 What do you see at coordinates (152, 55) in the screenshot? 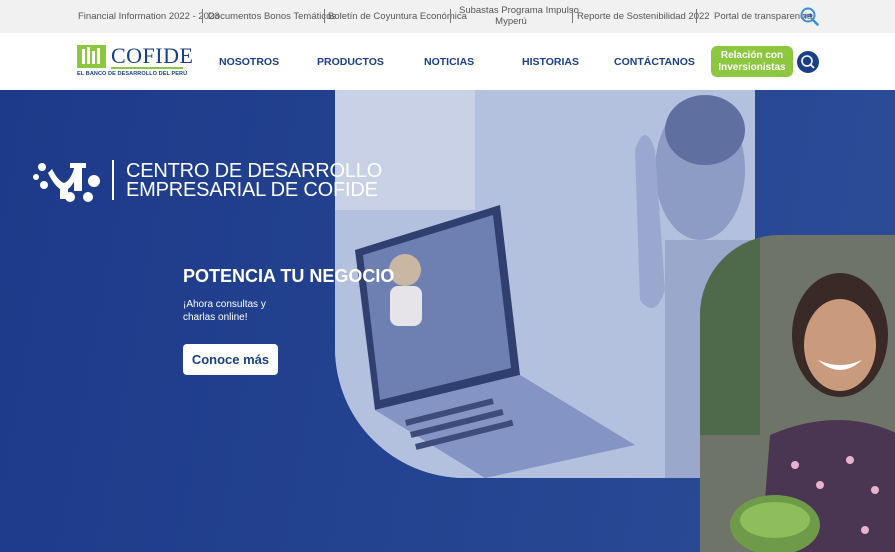
I see `logo-wordmark: COFIDE` at bounding box center [152, 55].